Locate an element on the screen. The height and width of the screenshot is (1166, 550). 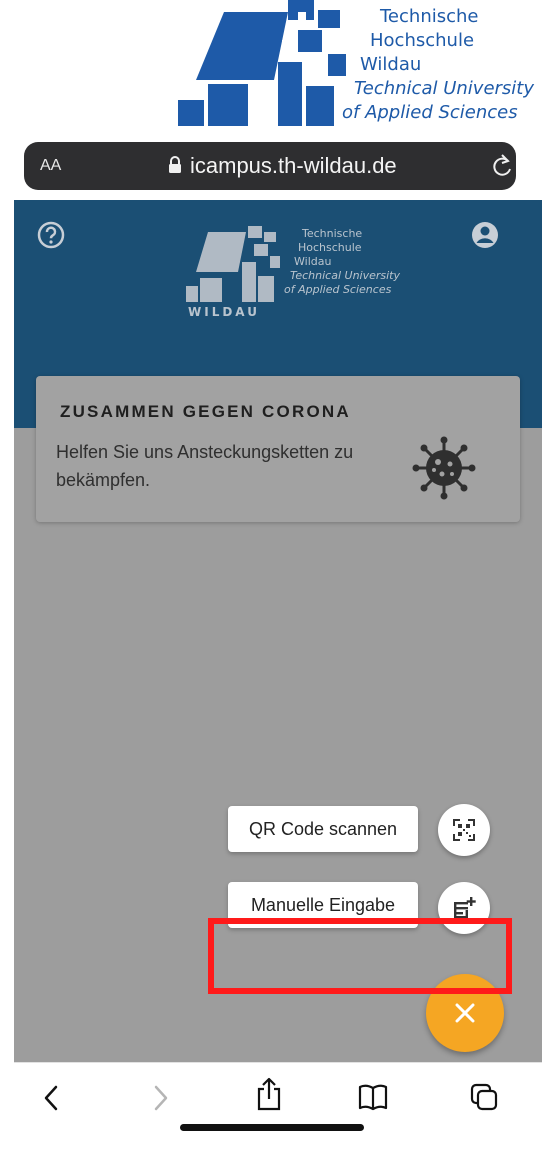
th-logo-mark-icon is located at coordinates (262, 63).